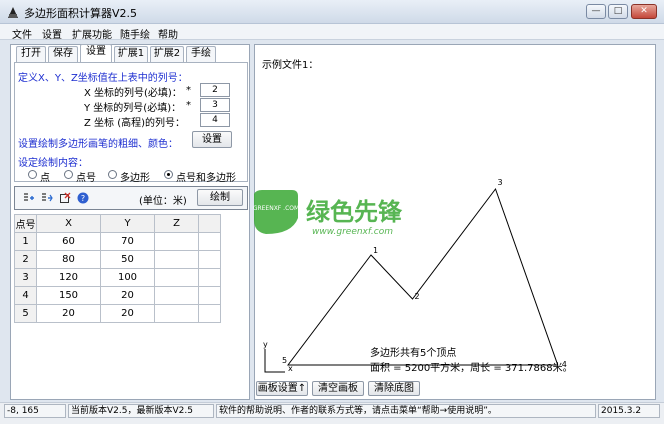 This screenshot has width=664, height=424. What do you see at coordinates (127, 259) in the screenshot?
I see `cell-y: 50` at bounding box center [127, 259].